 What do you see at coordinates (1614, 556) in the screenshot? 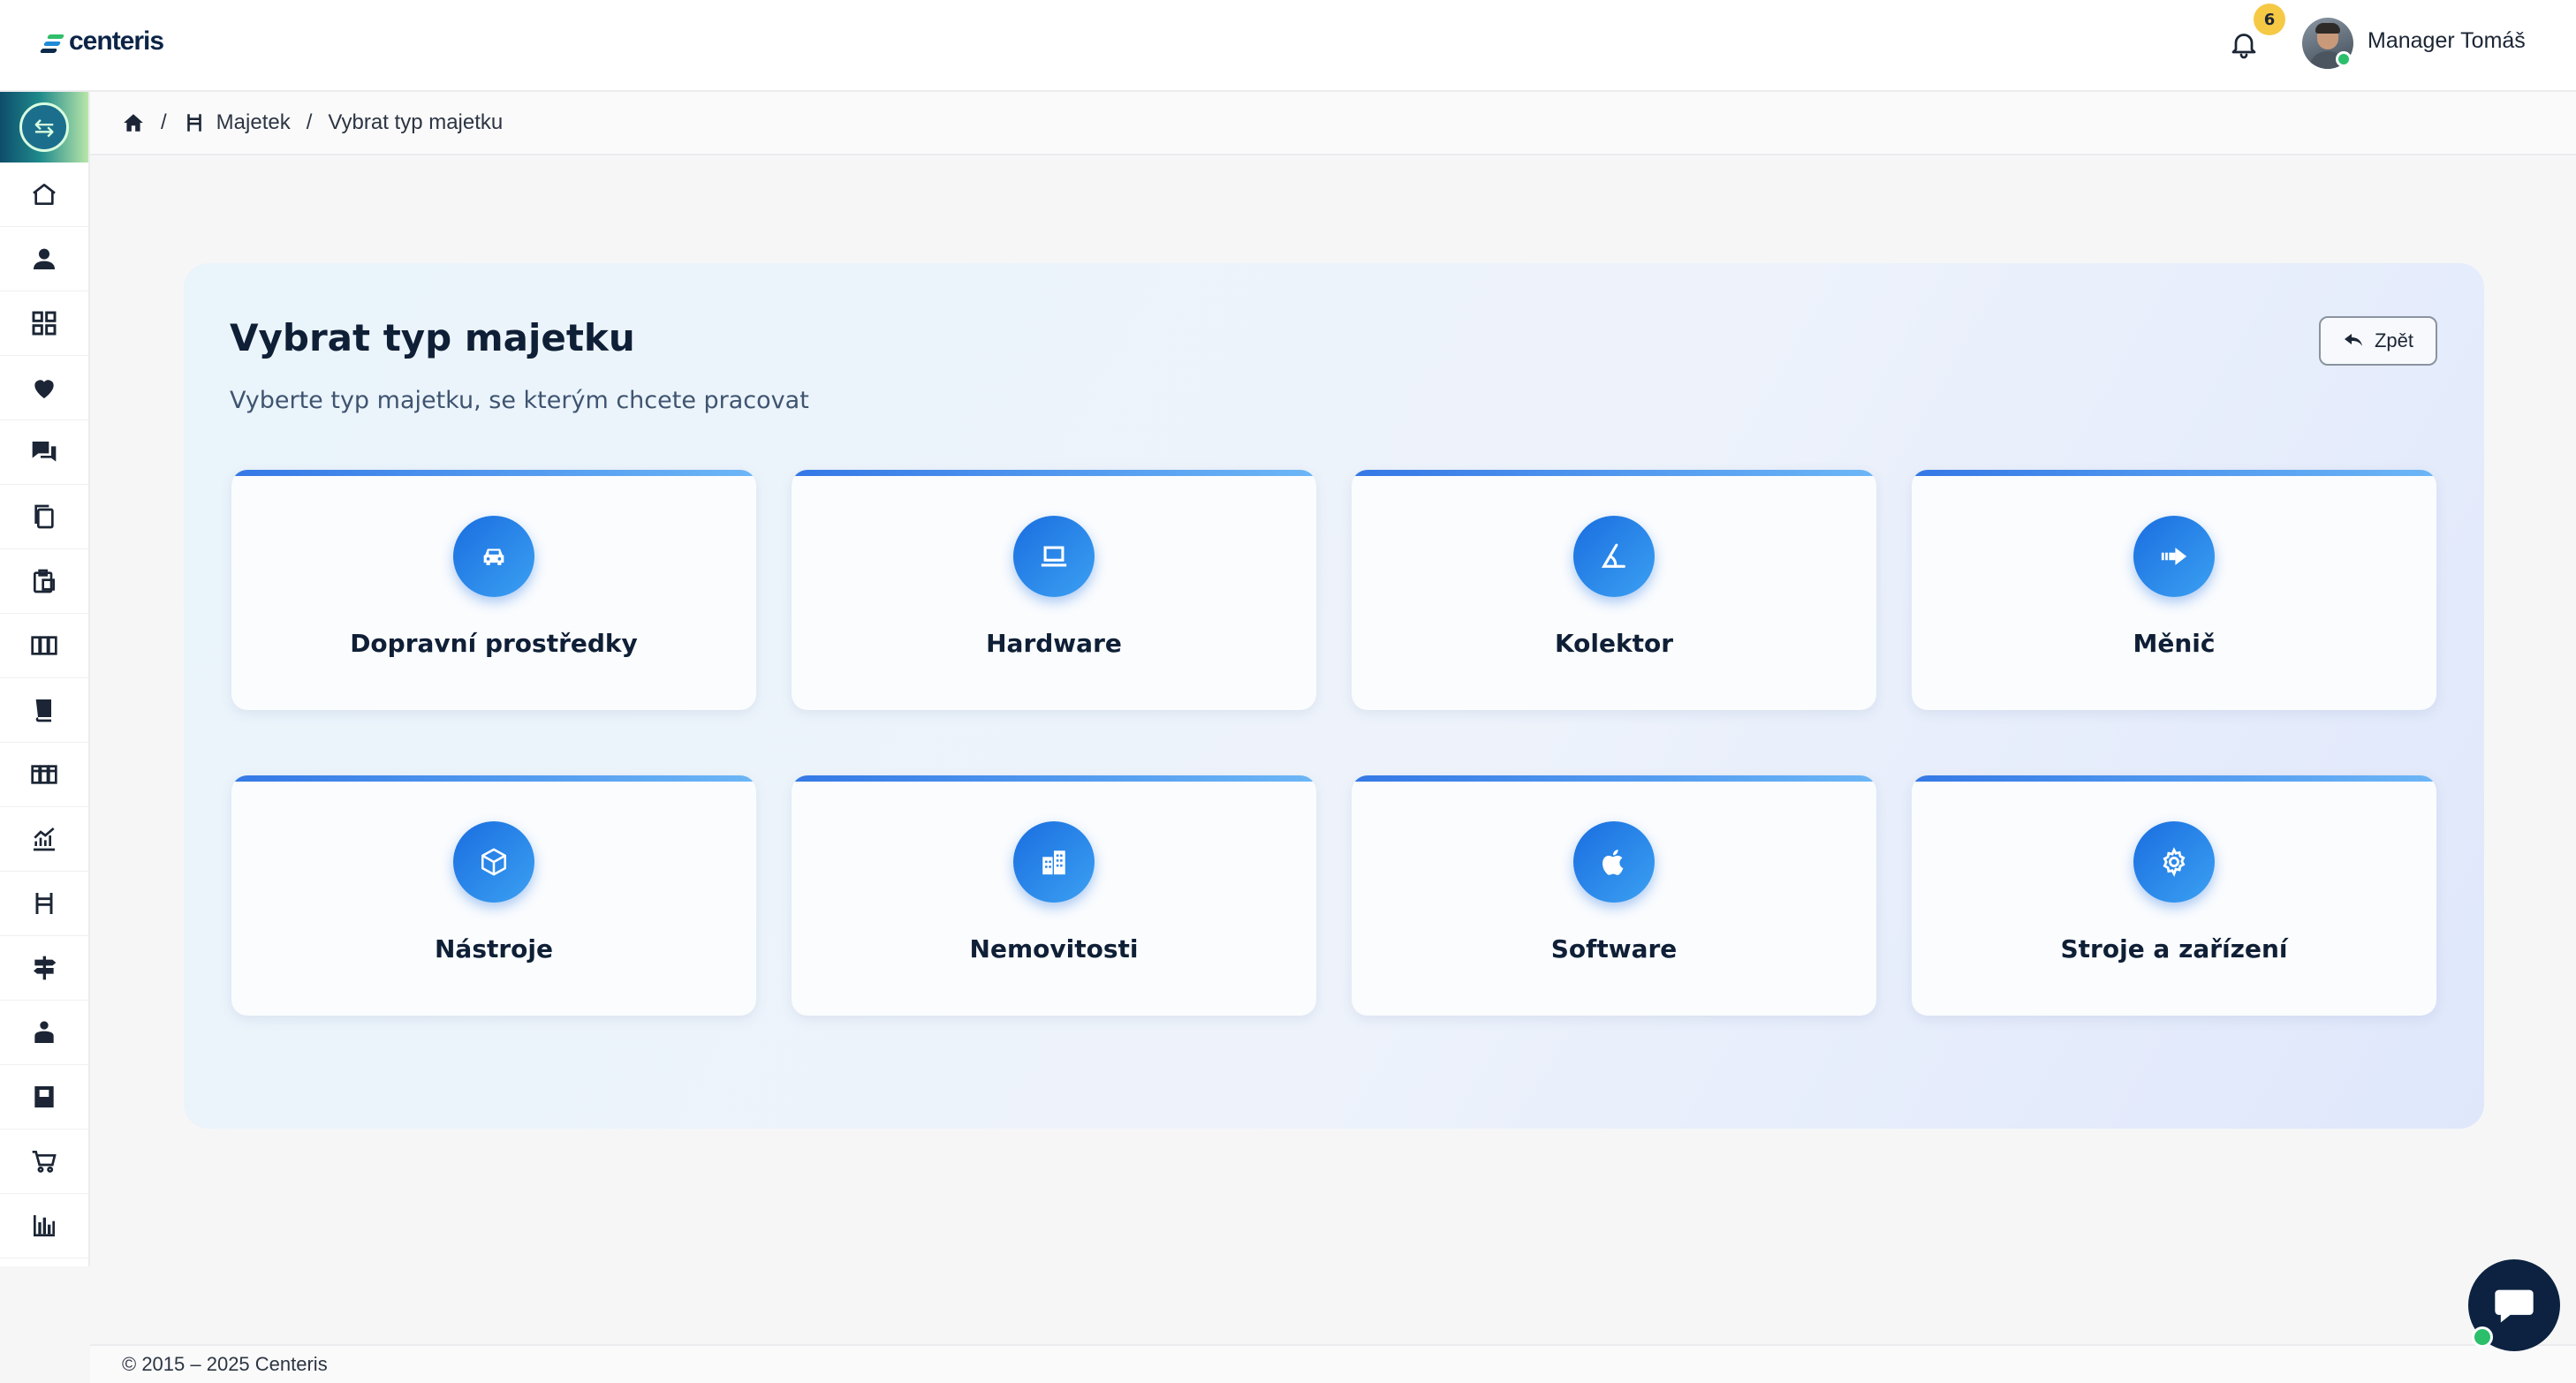
I see `angle-icon` at bounding box center [1614, 556].